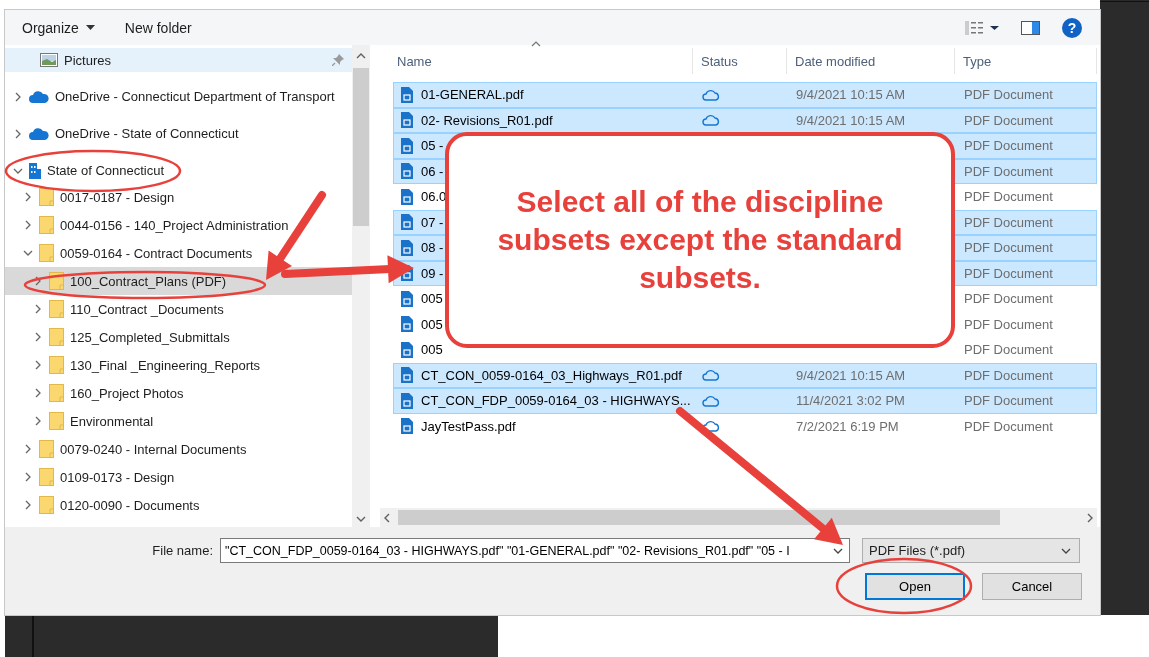  What do you see at coordinates (432, 171) in the screenshot?
I see `file-name: 06 -` at bounding box center [432, 171].